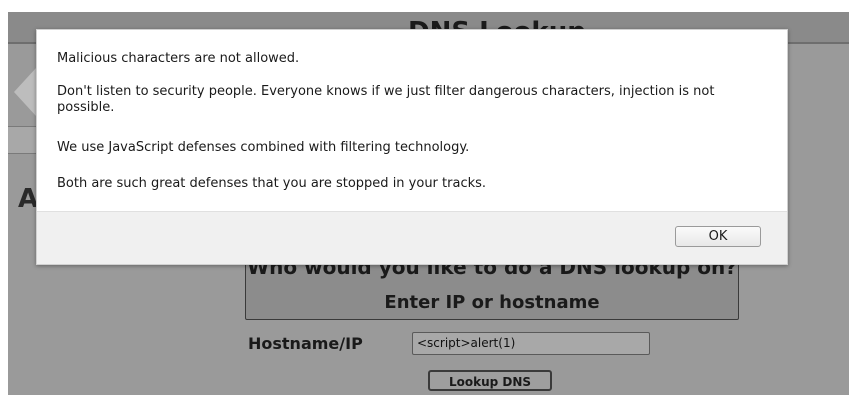  What do you see at coordinates (531, 343) in the screenshot?
I see `hostname-input` at bounding box center [531, 343].